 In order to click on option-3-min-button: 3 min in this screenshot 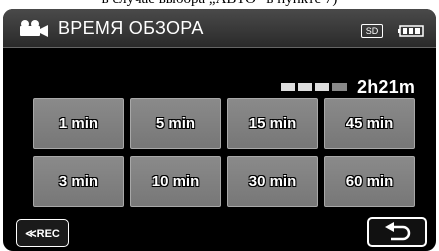, I will do `click(78, 181)`.